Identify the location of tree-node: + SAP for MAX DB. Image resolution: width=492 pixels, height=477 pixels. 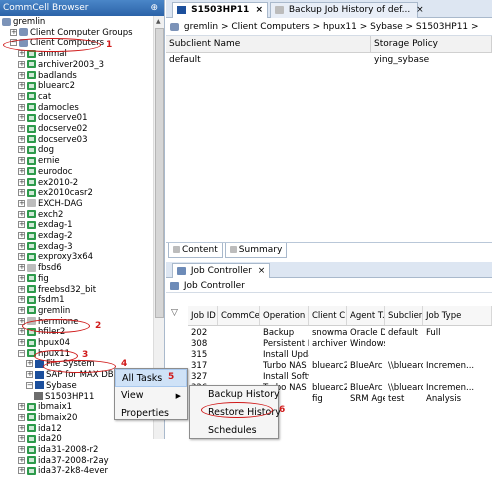
(70, 375).